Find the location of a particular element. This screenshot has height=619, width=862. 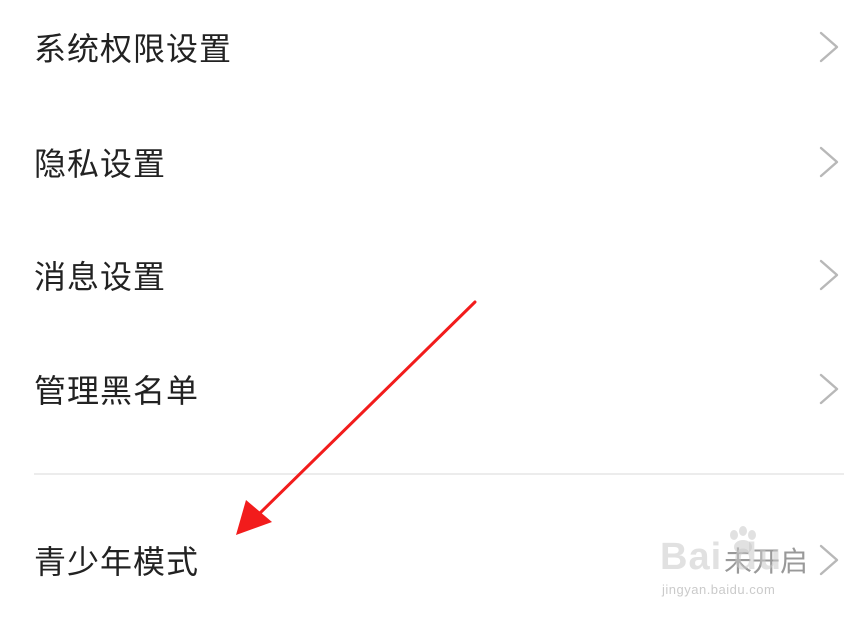

settings-item-label: 隐私设置 is located at coordinates (100, 164).